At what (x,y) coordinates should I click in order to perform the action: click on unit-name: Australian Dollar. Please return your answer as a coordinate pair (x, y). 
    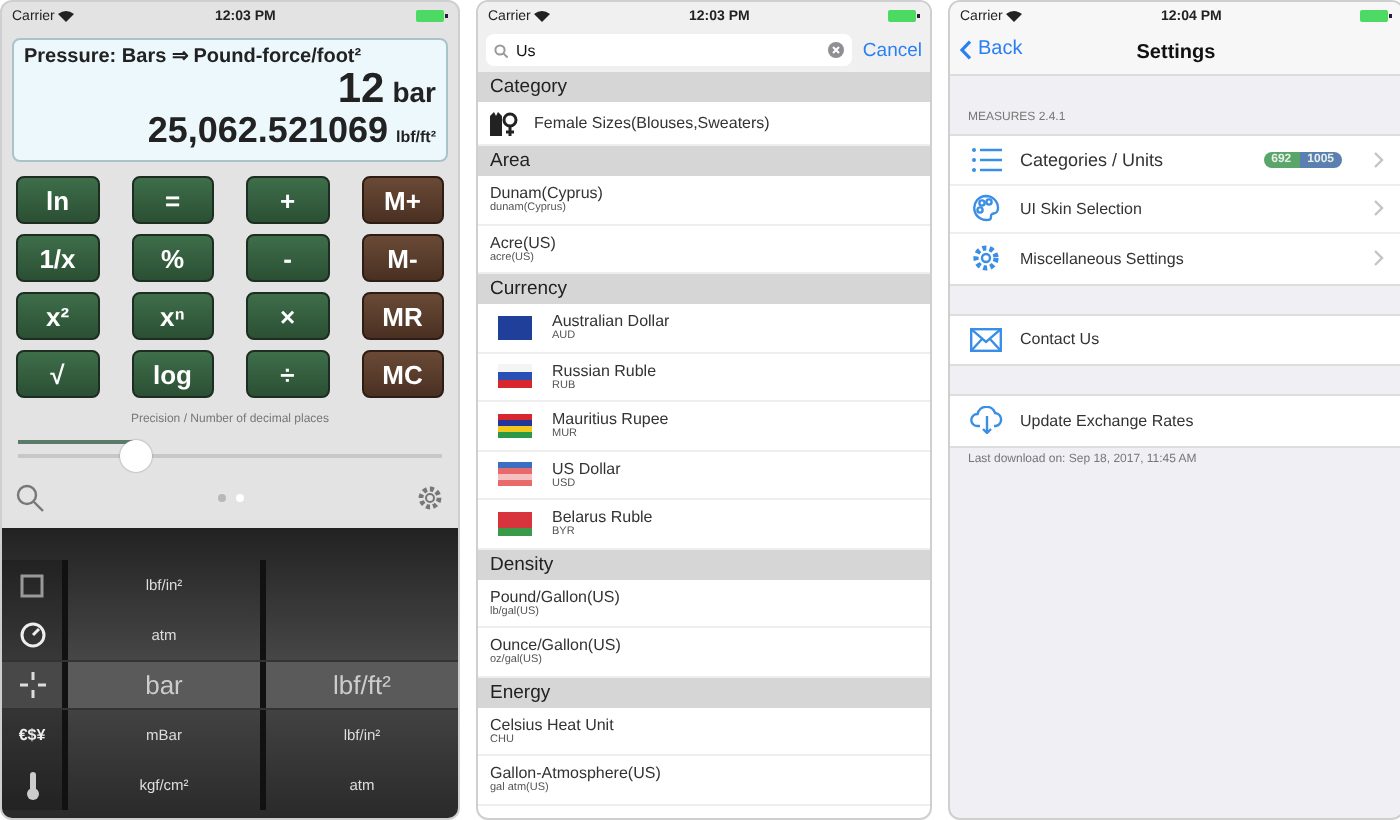
    Looking at the image, I should click on (611, 321).